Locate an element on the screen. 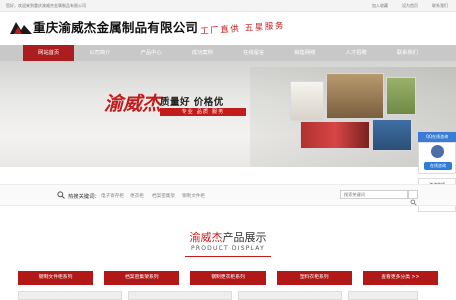  hot-keyword-link: 更衣柜 is located at coordinates (137, 196).